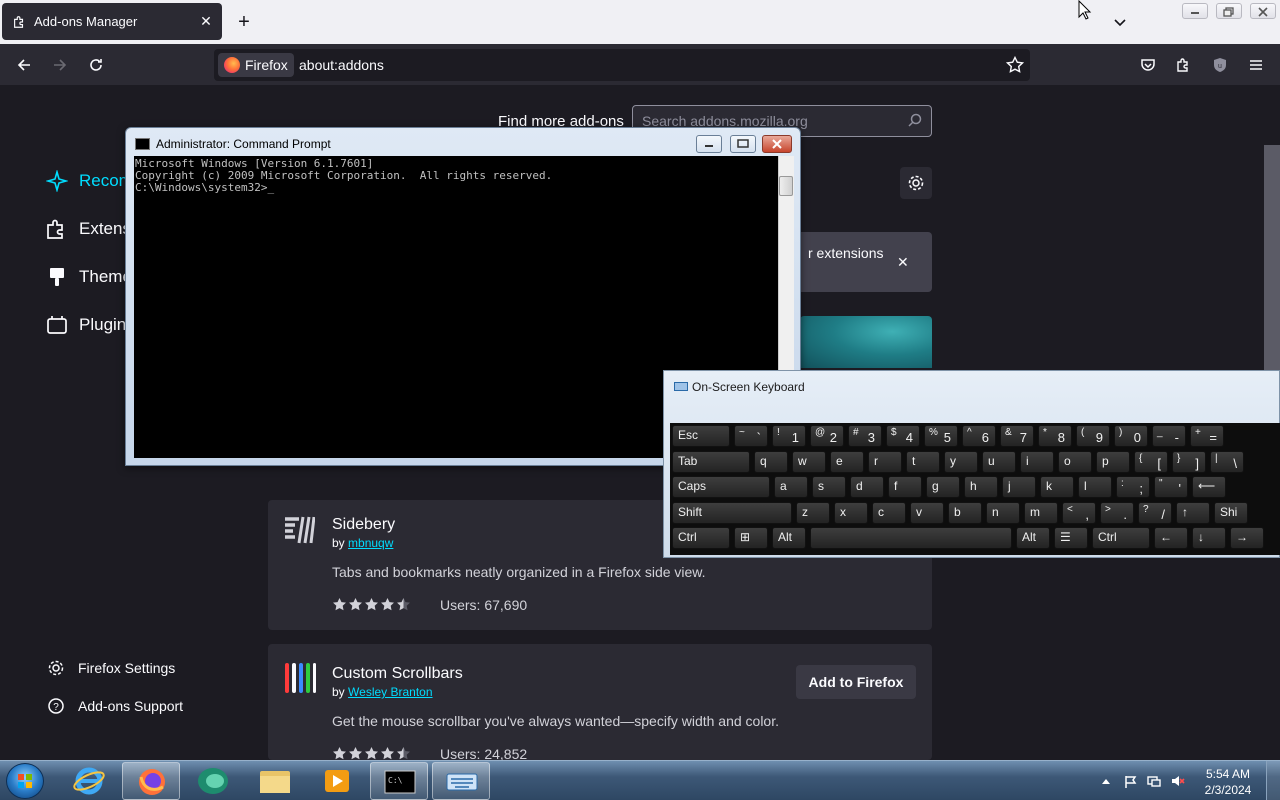  What do you see at coordinates (1220, 65) in the screenshot?
I see `ublock-button: u` at bounding box center [1220, 65].